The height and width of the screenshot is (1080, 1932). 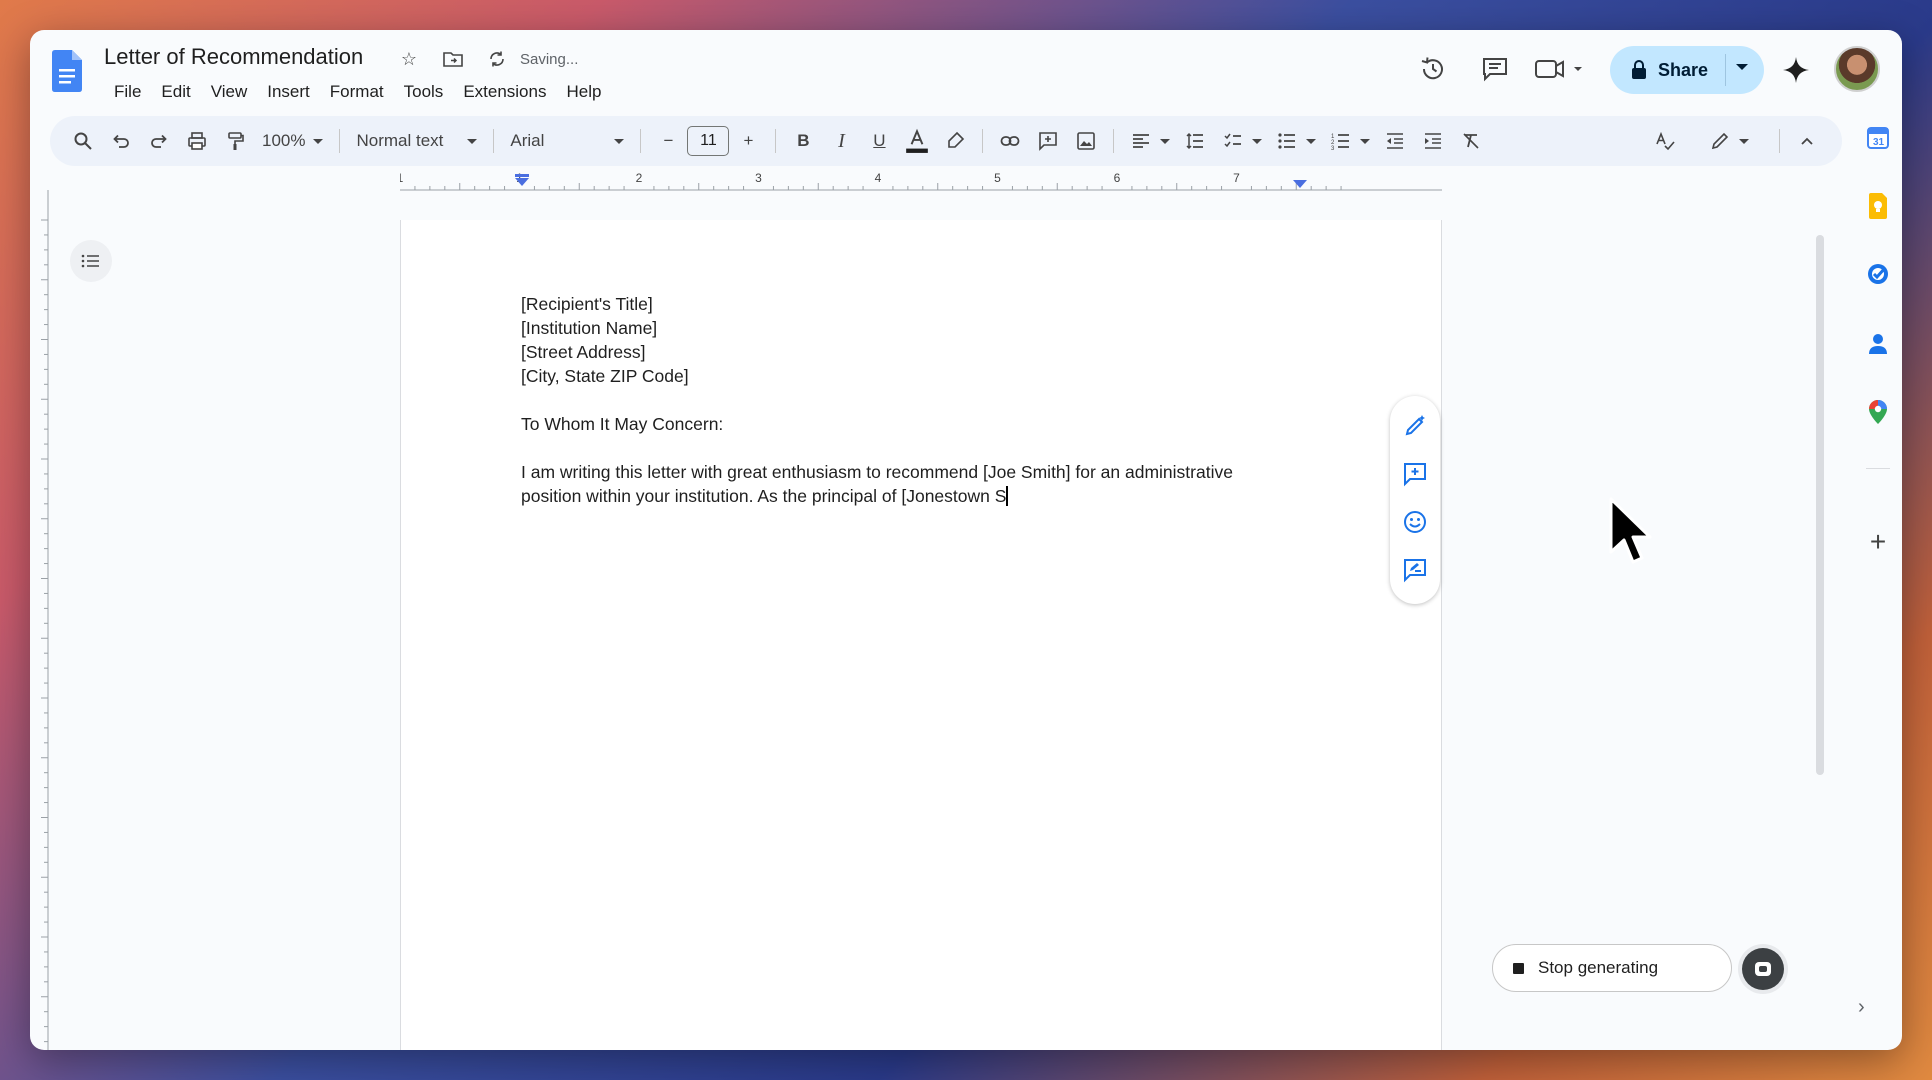 What do you see at coordinates (1433, 69) in the screenshot?
I see `version-history-icon` at bounding box center [1433, 69].